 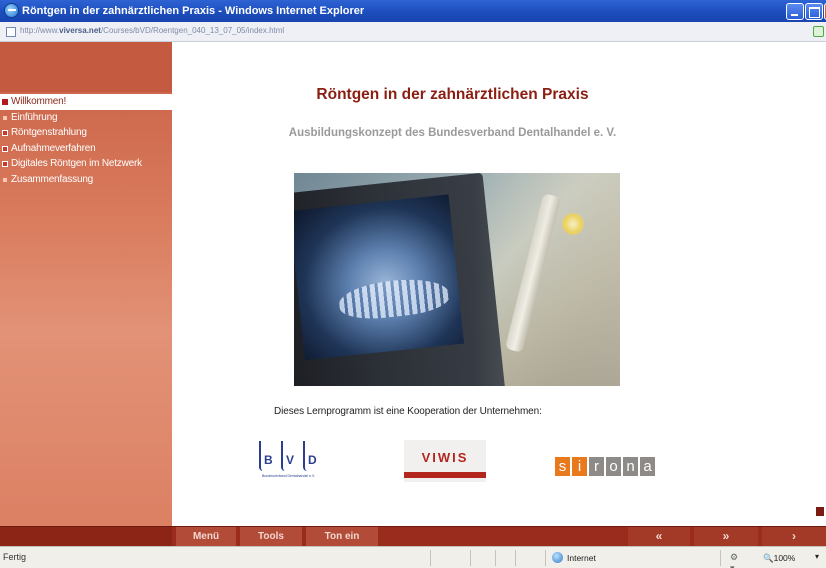 What do you see at coordinates (817, 556) in the screenshot?
I see `zoom-dropdown-icon: ▾` at bounding box center [817, 556].